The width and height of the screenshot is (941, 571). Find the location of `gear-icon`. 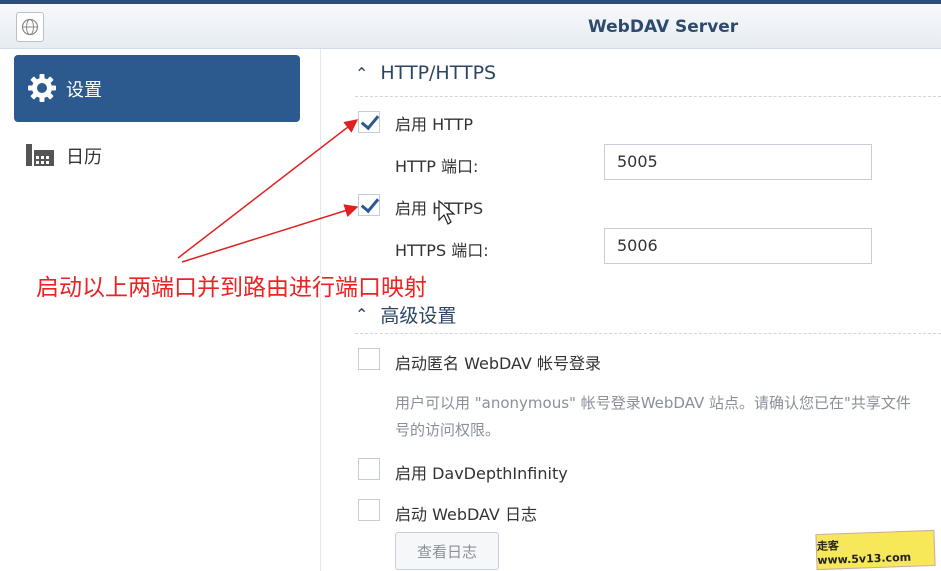

gear-icon is located at coordinates (42, 90).